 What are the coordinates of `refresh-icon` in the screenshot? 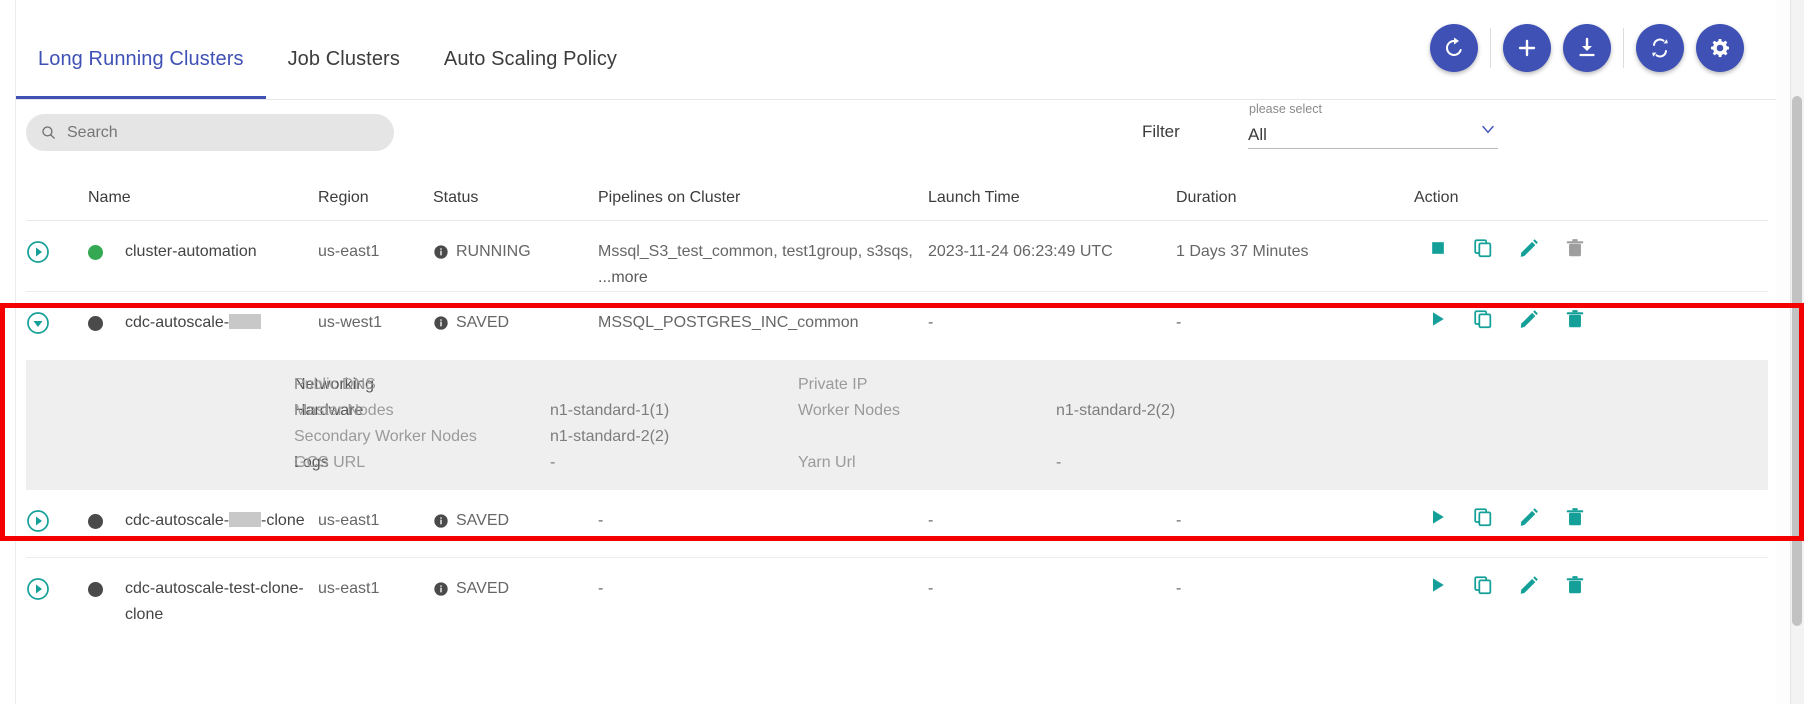 It's located at (1454, 46).